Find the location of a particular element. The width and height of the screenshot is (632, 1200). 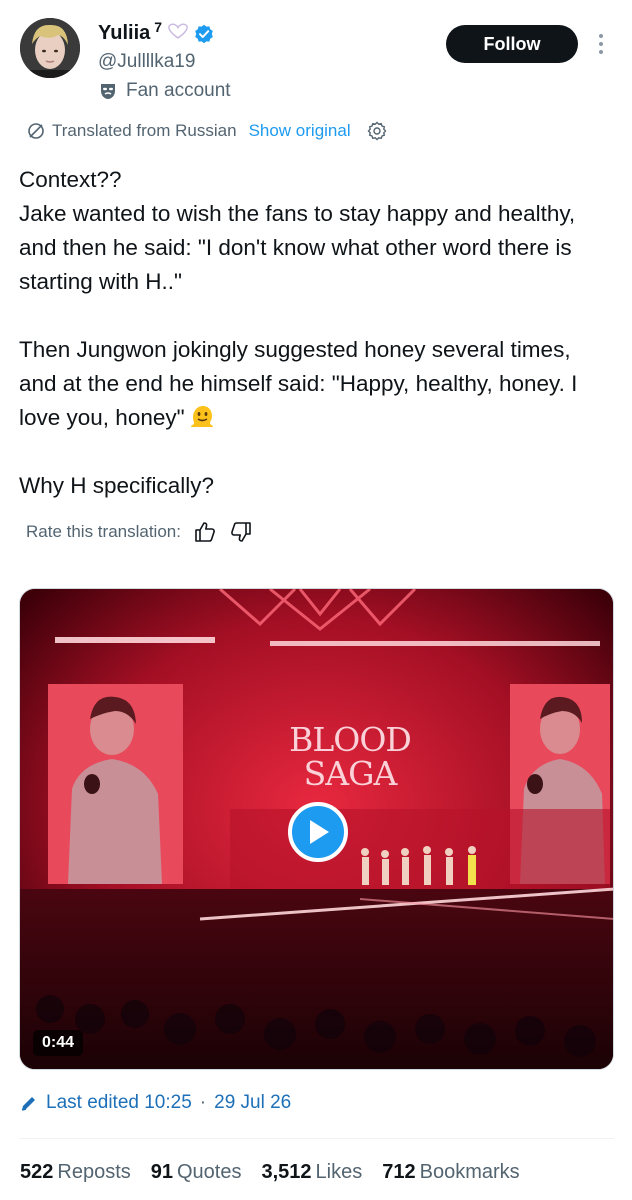

name-suffix: 7 is located at coordinates (158, 26).